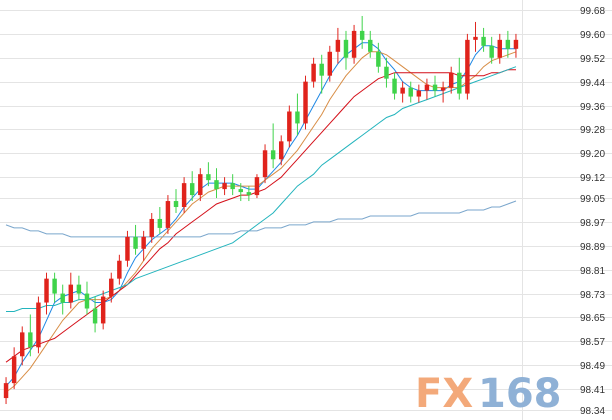  I want to click on y-tick-label: 99.52, so click(592, 59).